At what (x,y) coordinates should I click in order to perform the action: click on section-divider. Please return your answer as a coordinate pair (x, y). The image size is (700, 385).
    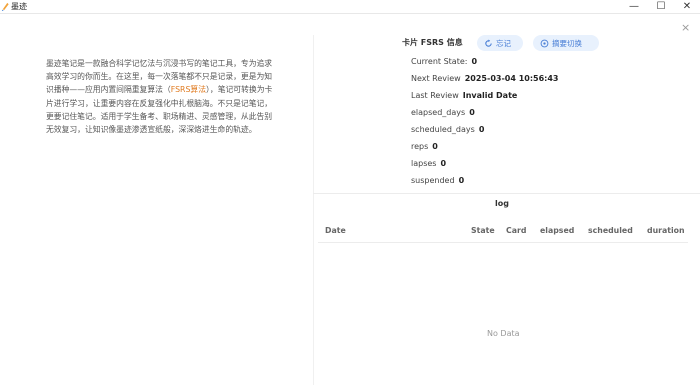
    Looking at the image, I should click on (506, 193).